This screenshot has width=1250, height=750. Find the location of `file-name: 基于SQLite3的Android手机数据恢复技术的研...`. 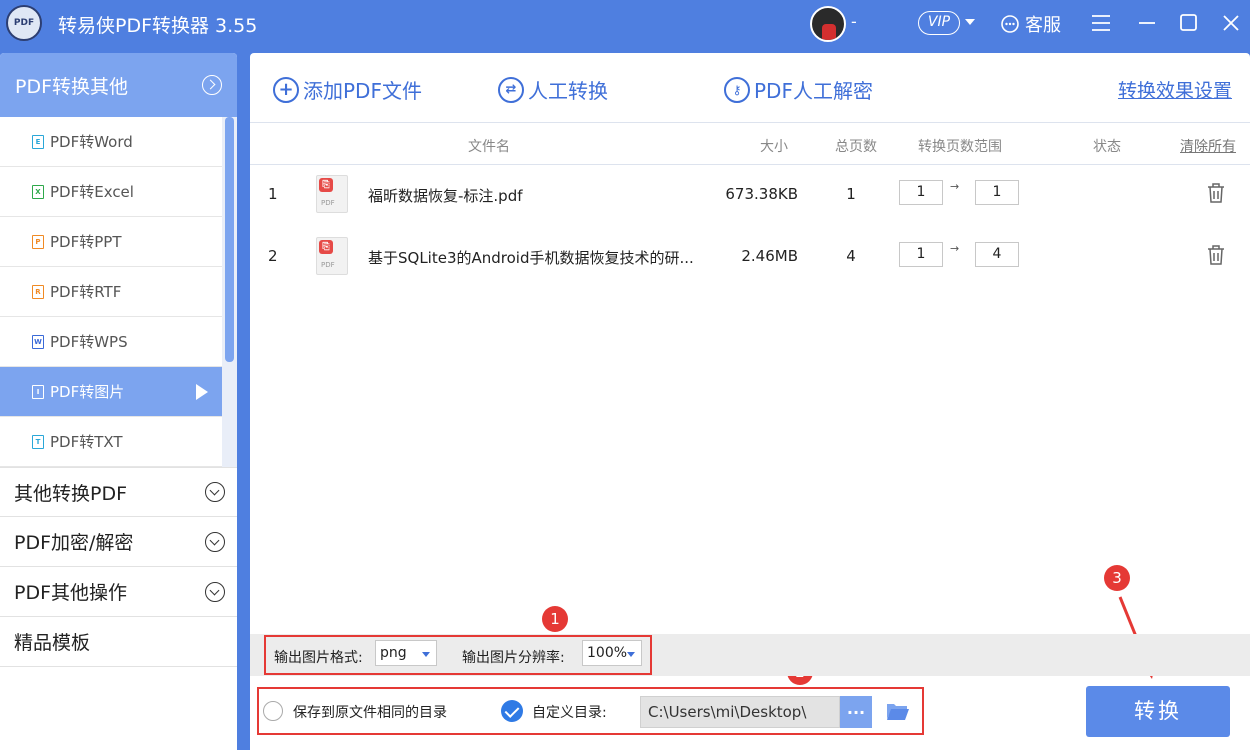

file-name: 基于SQLite3的Android手机数据恢复技术的研... is located at coordinates (531, 258).